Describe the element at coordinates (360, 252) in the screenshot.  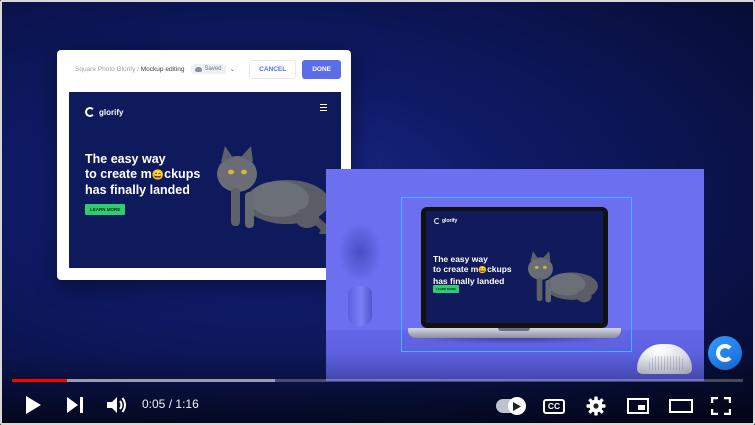
I see `plant-shadow` at that location.